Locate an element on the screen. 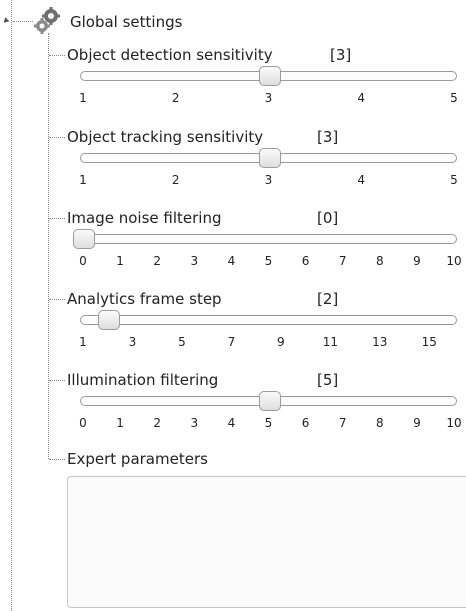  tree-root-branch is located at coordinates (23, 21).